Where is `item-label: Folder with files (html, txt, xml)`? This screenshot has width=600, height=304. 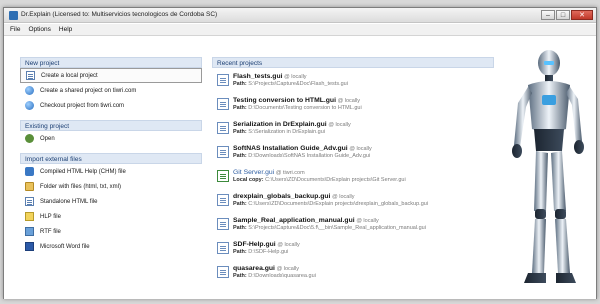 item-label: Folder with files (html, txt, xml) is located at coordinates (81, 186).